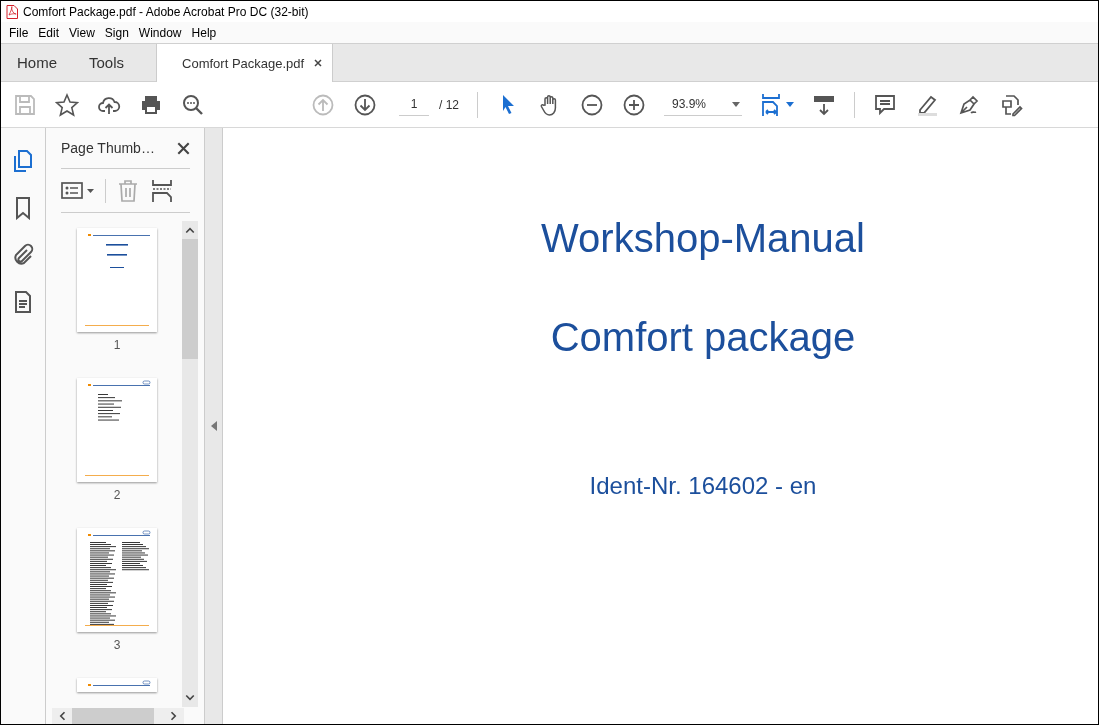 This screenshot has width=1099, height=725. What do you see at coordinates (592, 104) in the screenshot?
I see `zoom-out-icon` at bounding box center [592, 104].